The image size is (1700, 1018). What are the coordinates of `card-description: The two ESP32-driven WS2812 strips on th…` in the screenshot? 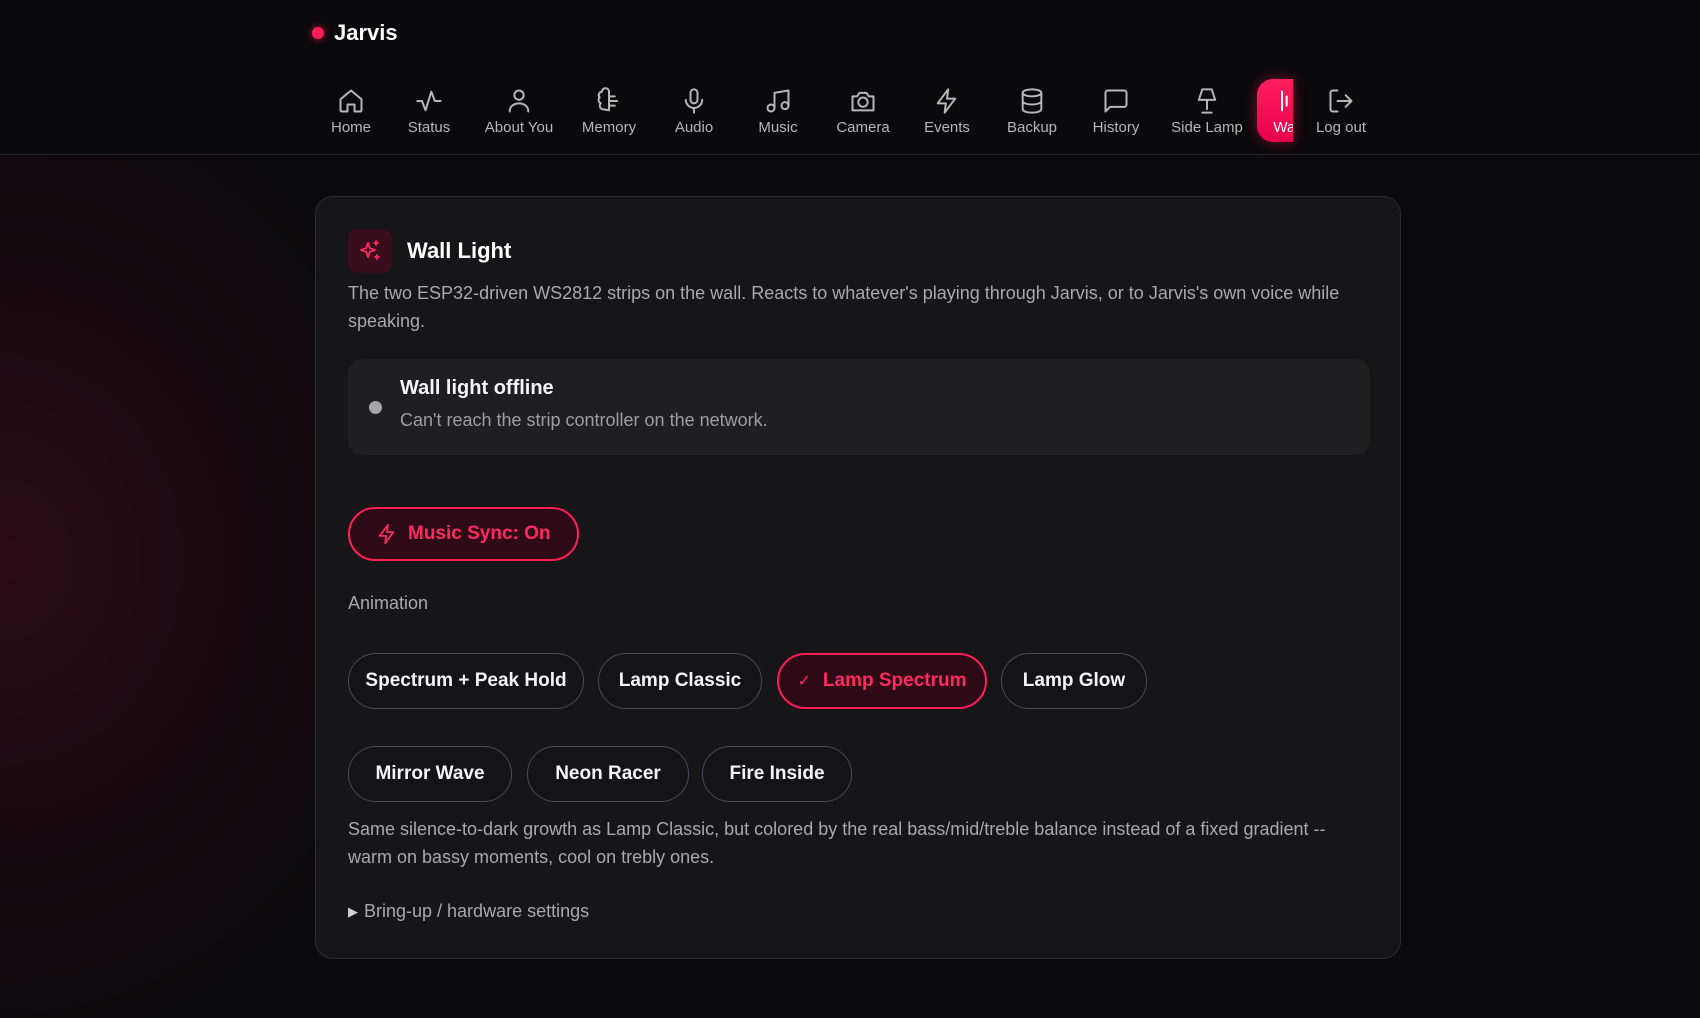 It's located at (844, 307).